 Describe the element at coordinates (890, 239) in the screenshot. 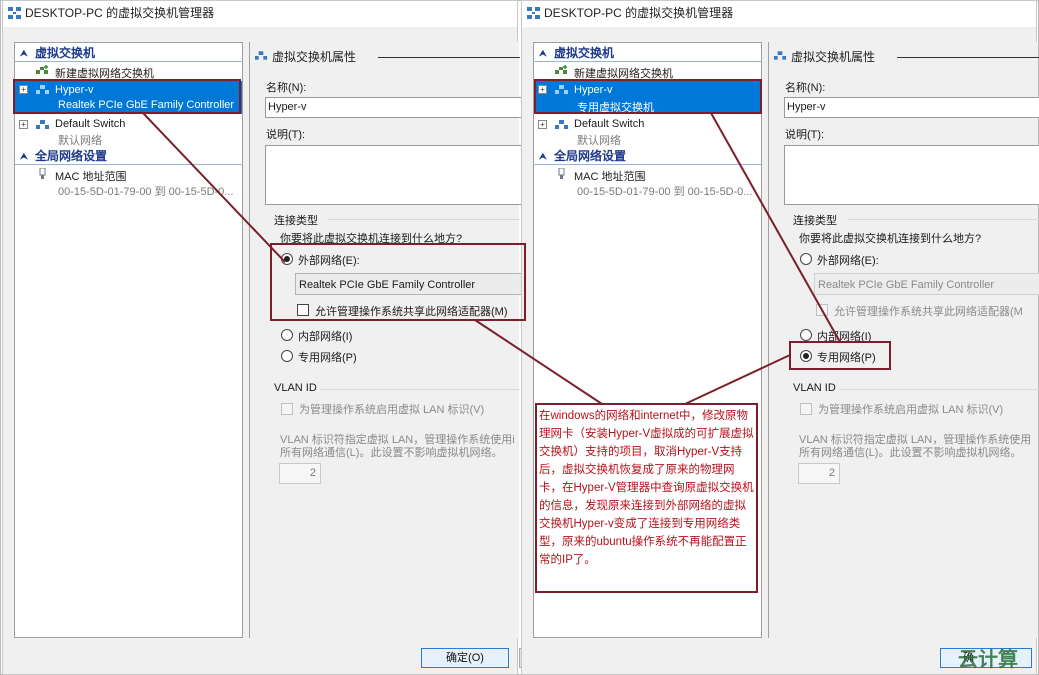

I see `connection-question: 你要将此虚拟交换机连接到什么地方?` at that location.